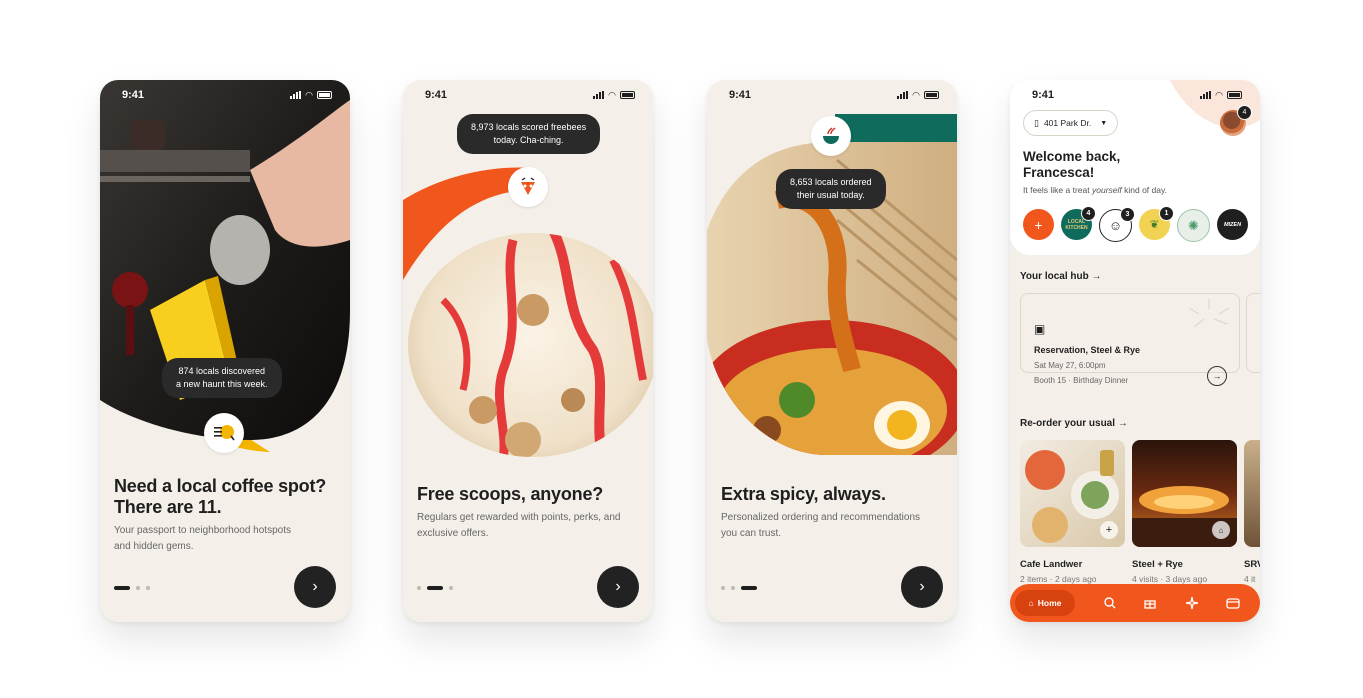 This screenshot has height=698, width=1363. What do you see at coordinates (1038, 224) in the screenshot?
I see `add-restaurant-button: +` at bounding box center [1038, 224].